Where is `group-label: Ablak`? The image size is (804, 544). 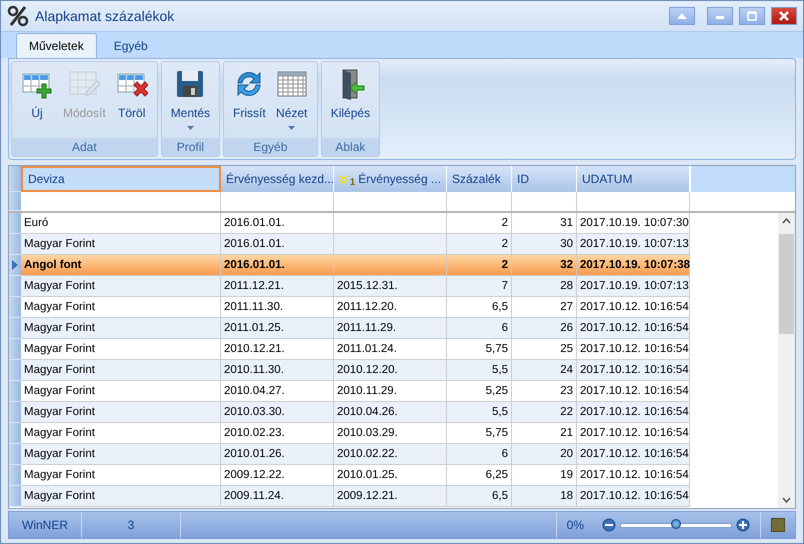 group-label: Ablak is located at coordinates (351, 147).